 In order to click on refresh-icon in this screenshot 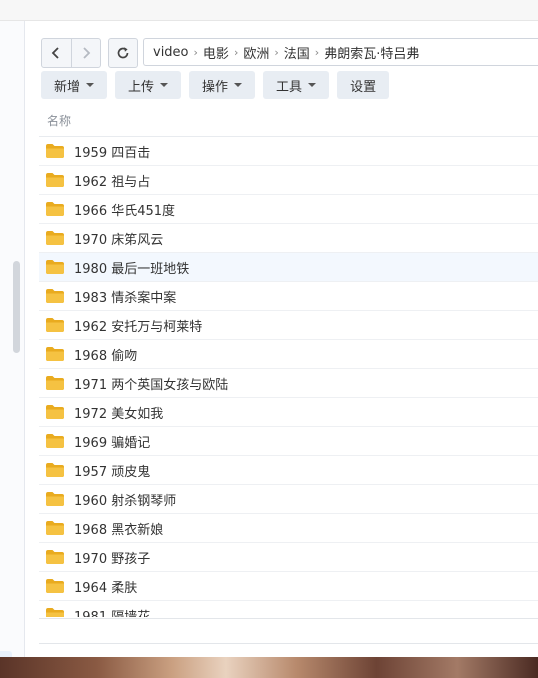, I will do `click(123, 53)`.